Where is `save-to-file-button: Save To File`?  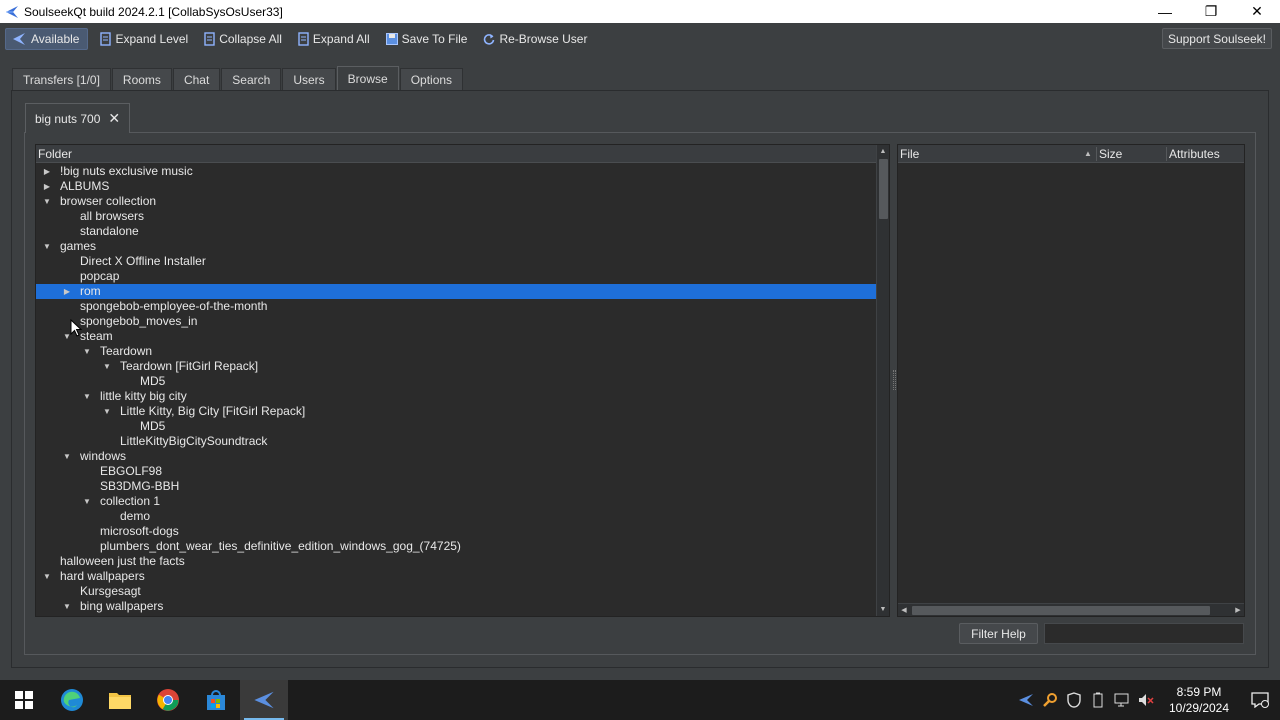 save-to-file-button: Save To File is located at coordinates (427, 39).